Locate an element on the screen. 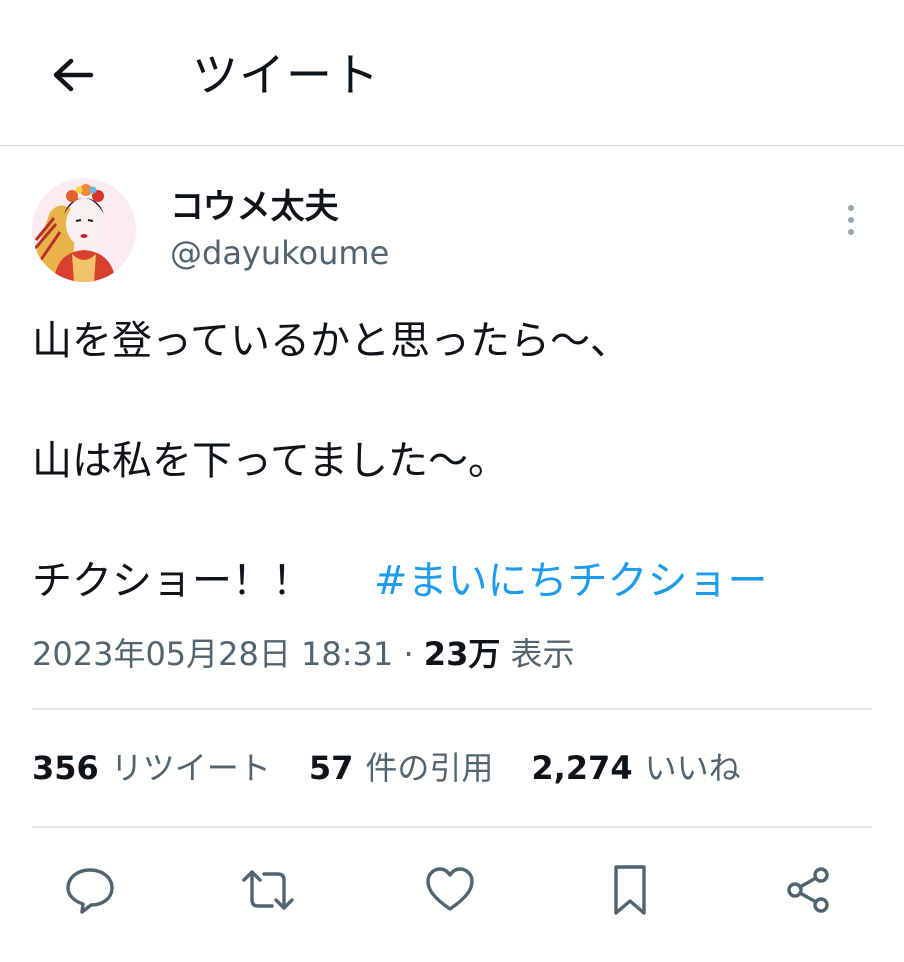 The width and height of the screenshot is (904, 962). timestamp: 2023年05月28日 18:31 is located at coordinates (212, 654).